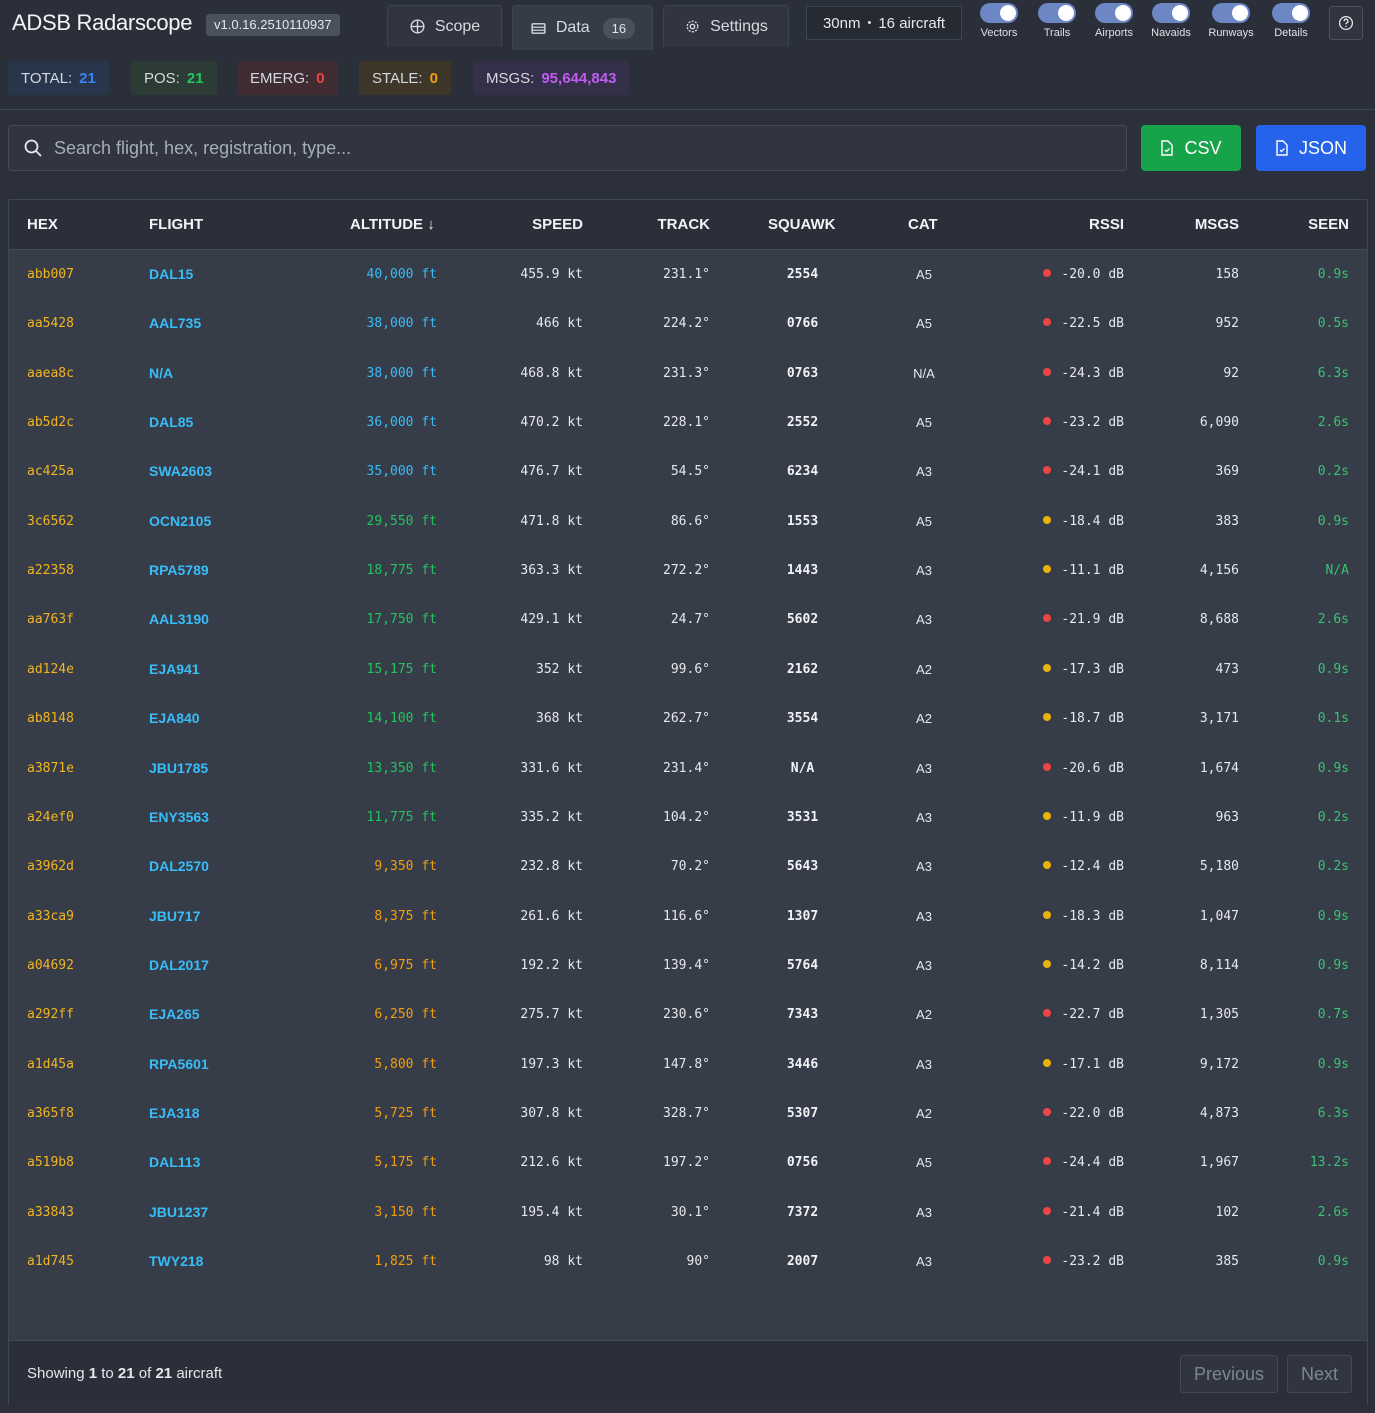 The image size is (1375, 1413). I want to click on rssi-value: -11.9 dB, so click(1092, 817).